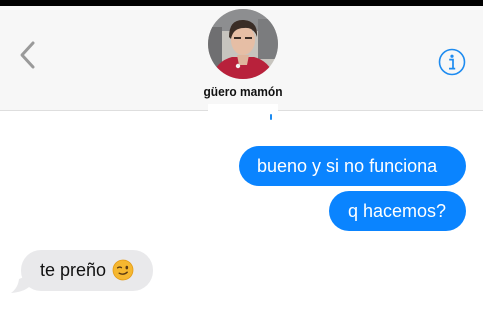 Image resolution: width=483 pixels, height=321 pixels. I want to click on chevron-left-icon, so click(27, 55).